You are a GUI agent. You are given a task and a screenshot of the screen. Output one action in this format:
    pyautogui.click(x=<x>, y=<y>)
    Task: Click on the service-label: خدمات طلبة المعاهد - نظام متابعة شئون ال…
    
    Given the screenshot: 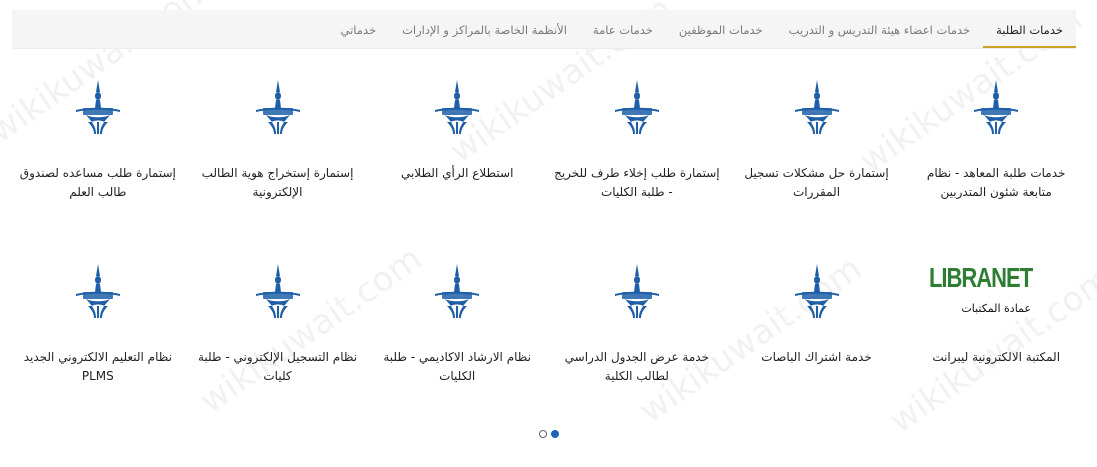 What is the action you would take?
    pyautogui.click(x=996, y=182)
    